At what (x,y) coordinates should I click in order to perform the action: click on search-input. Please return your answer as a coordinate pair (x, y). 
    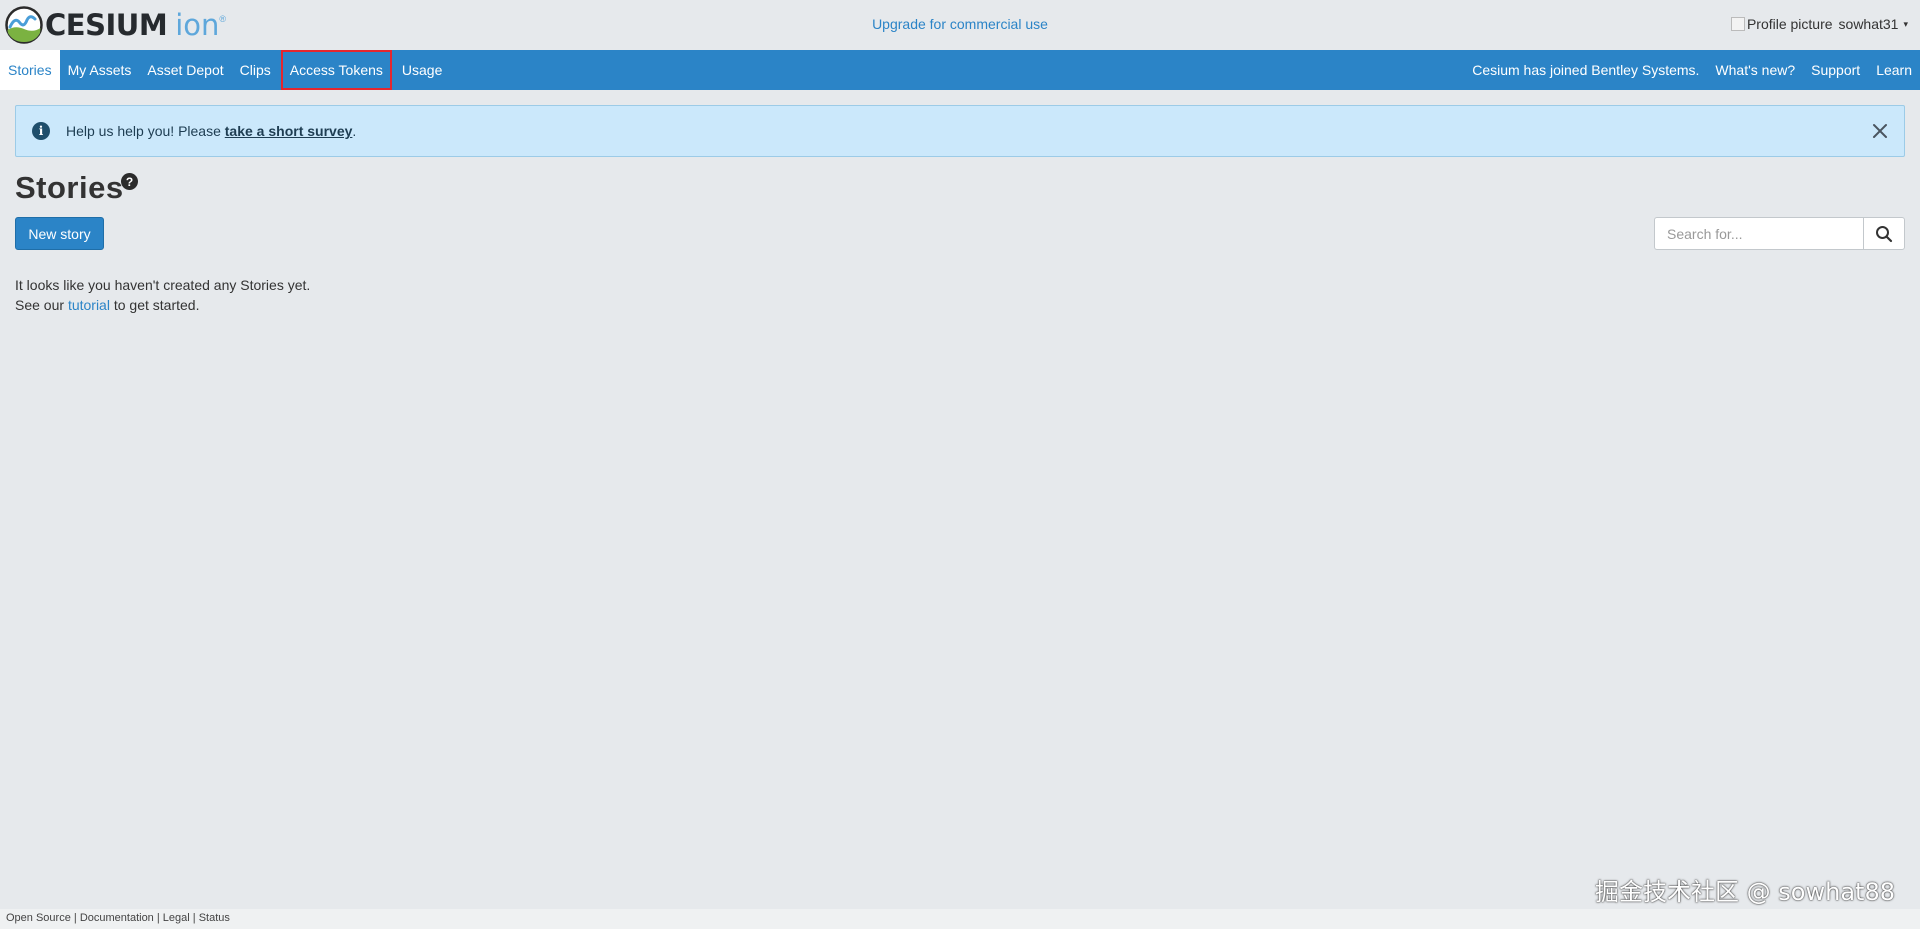
    Looking at the image, I should click on (1758, 233).